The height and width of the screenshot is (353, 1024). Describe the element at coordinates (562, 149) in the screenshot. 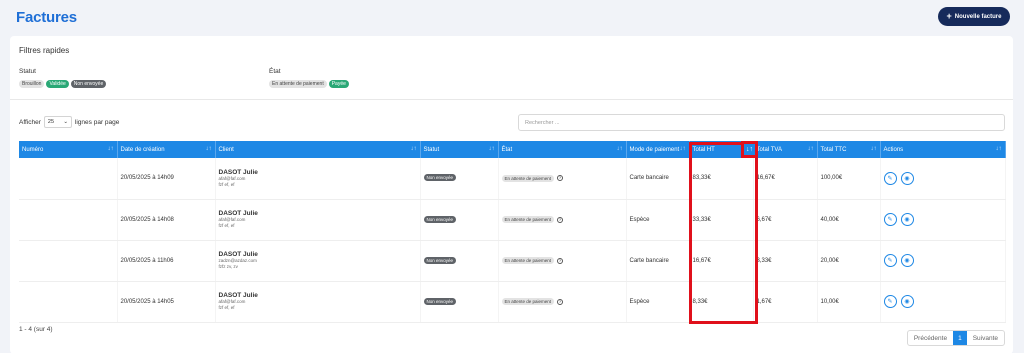

I see `col-etat: État ↓↑` at that location.